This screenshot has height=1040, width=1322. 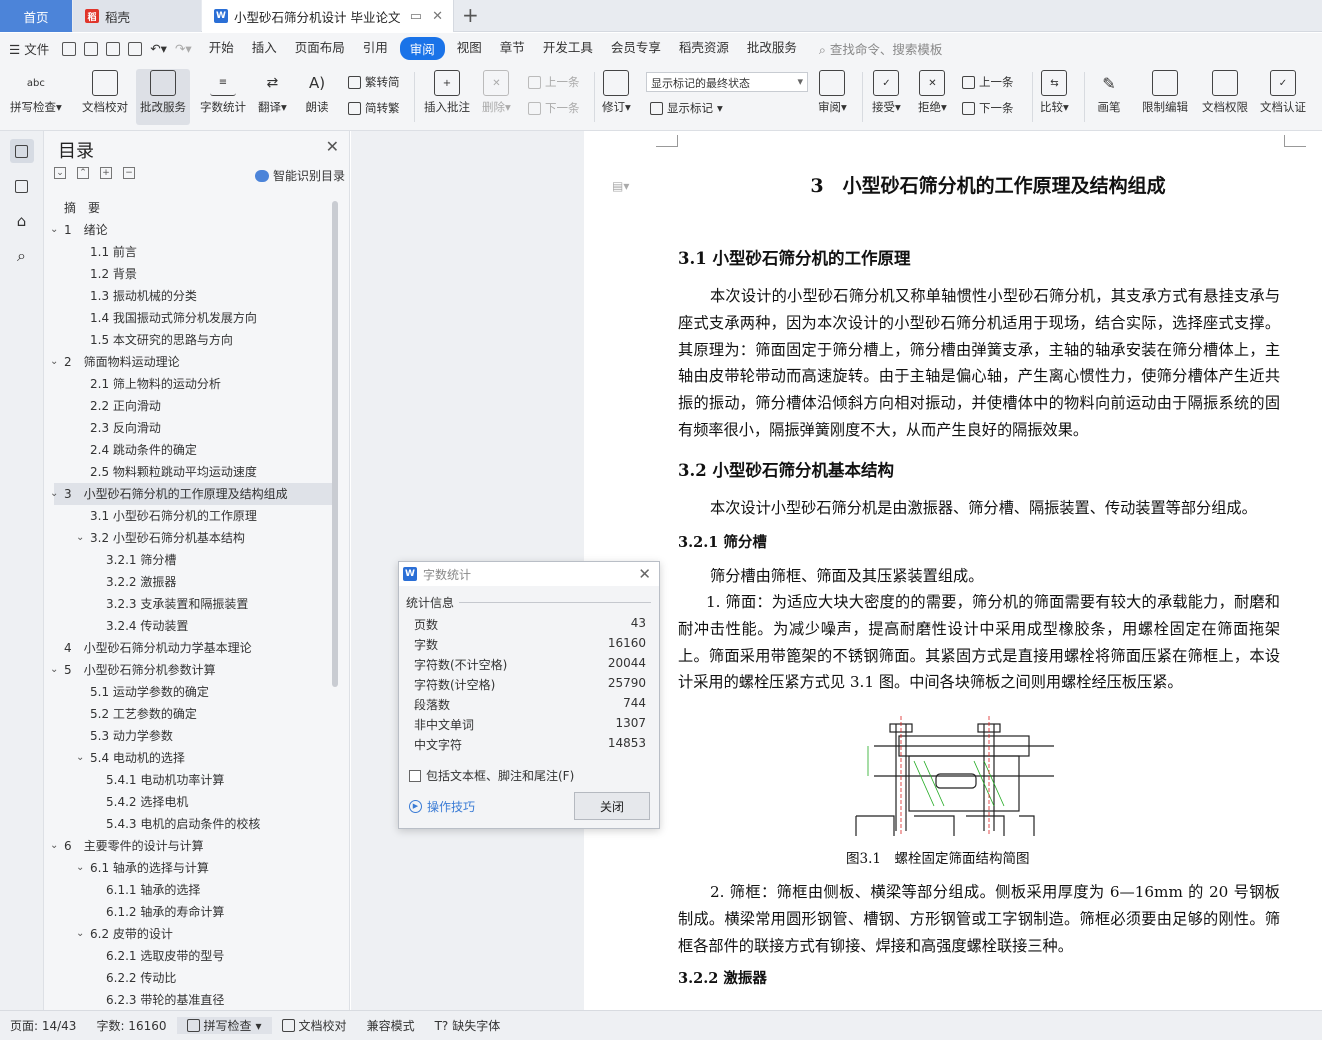 I want to click on menu-item-0: 开始, so click(x=221, y=48).